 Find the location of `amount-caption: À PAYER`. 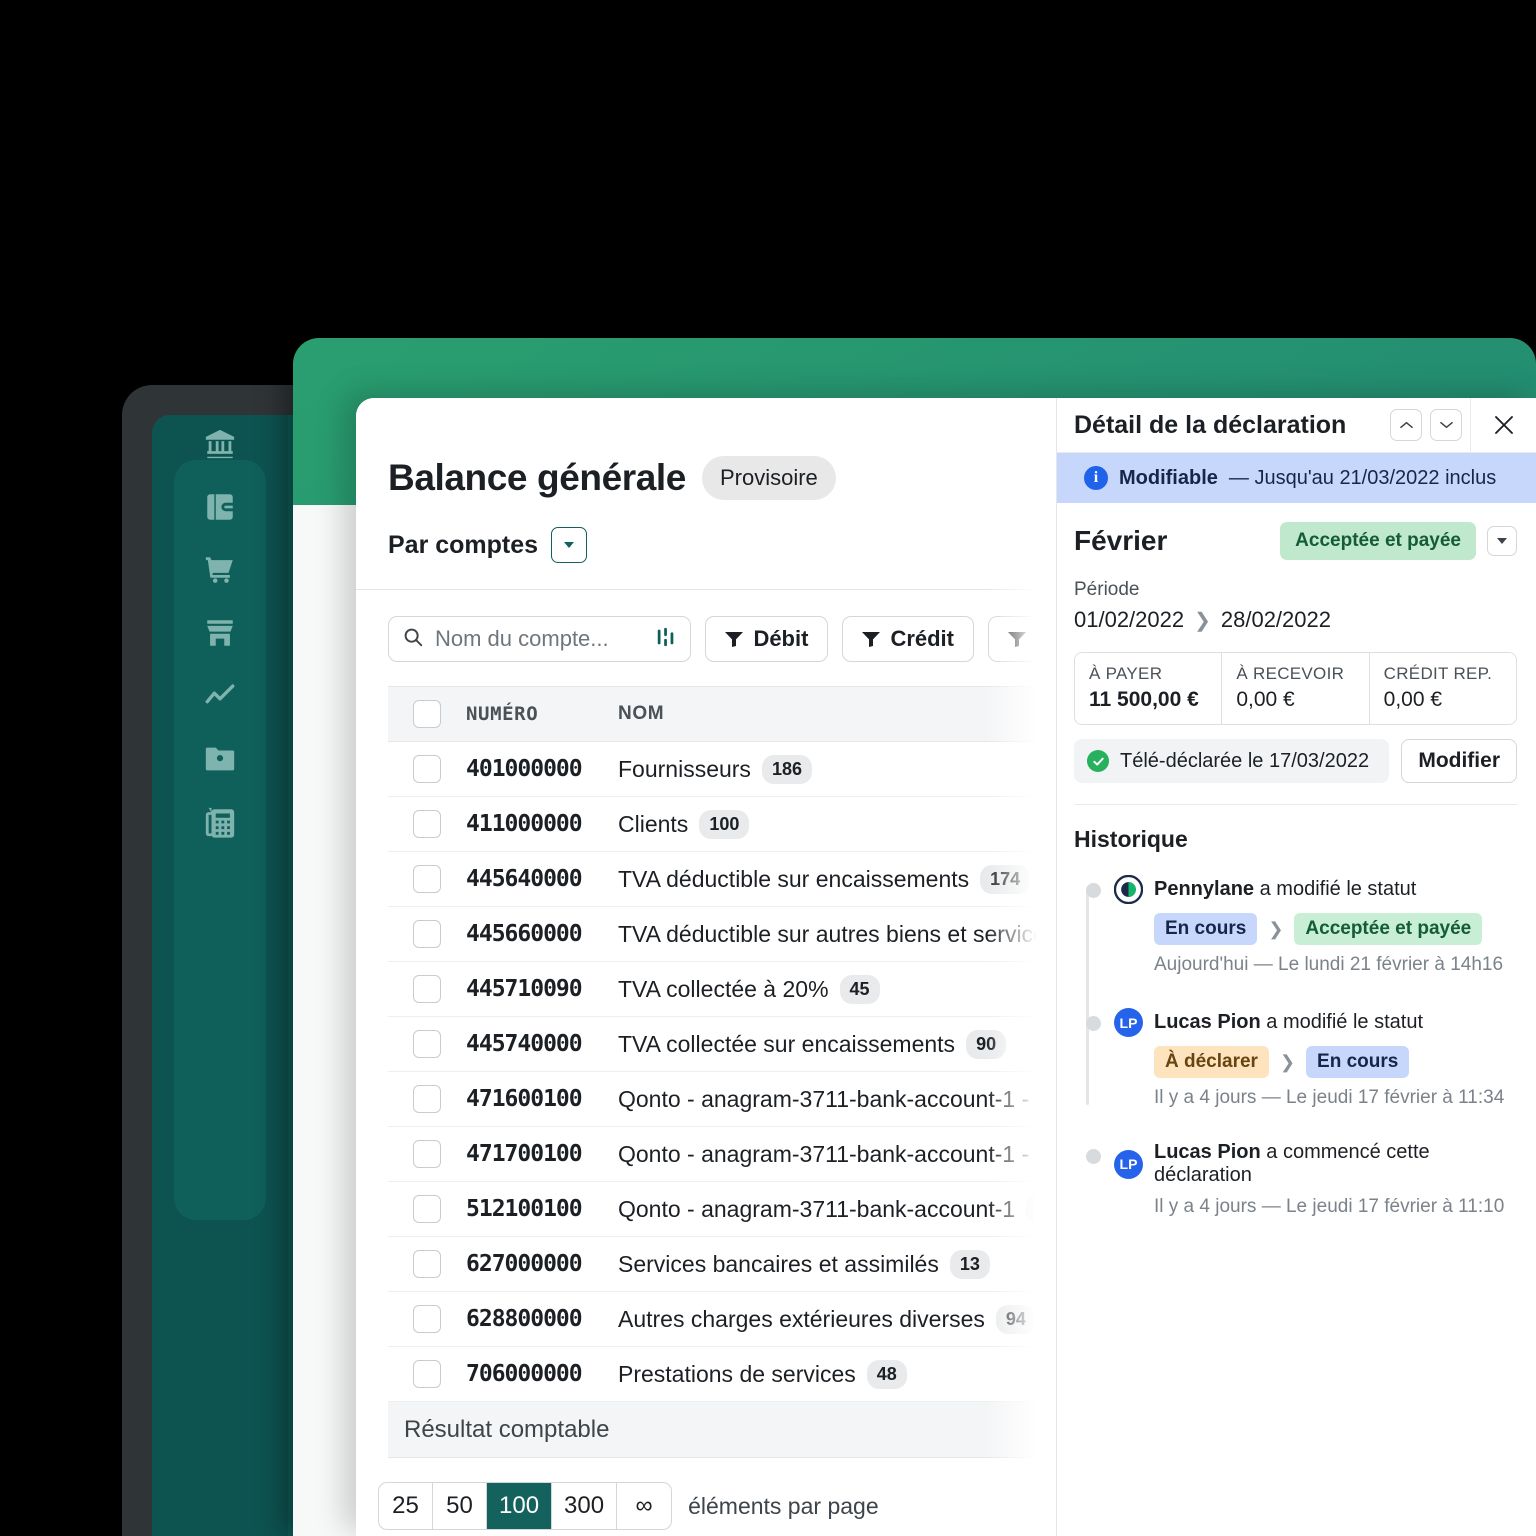

amount-caption: À PAYER is located at coordinates (1126, 673).